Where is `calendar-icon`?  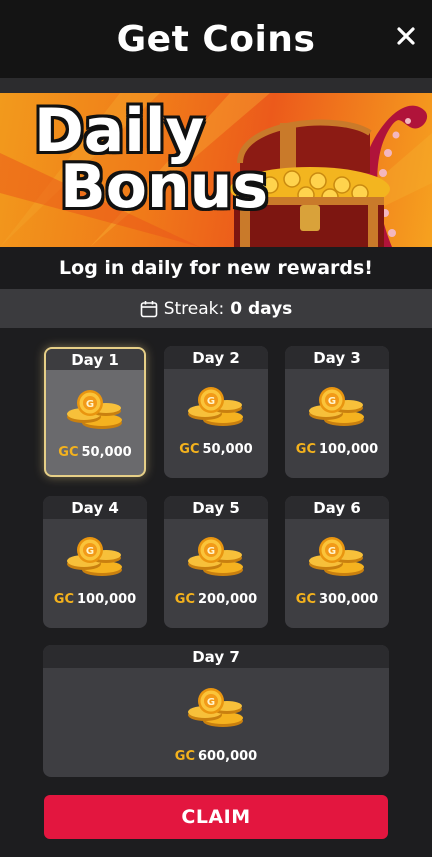
calendar-icon is located at coordinates (148, 308).